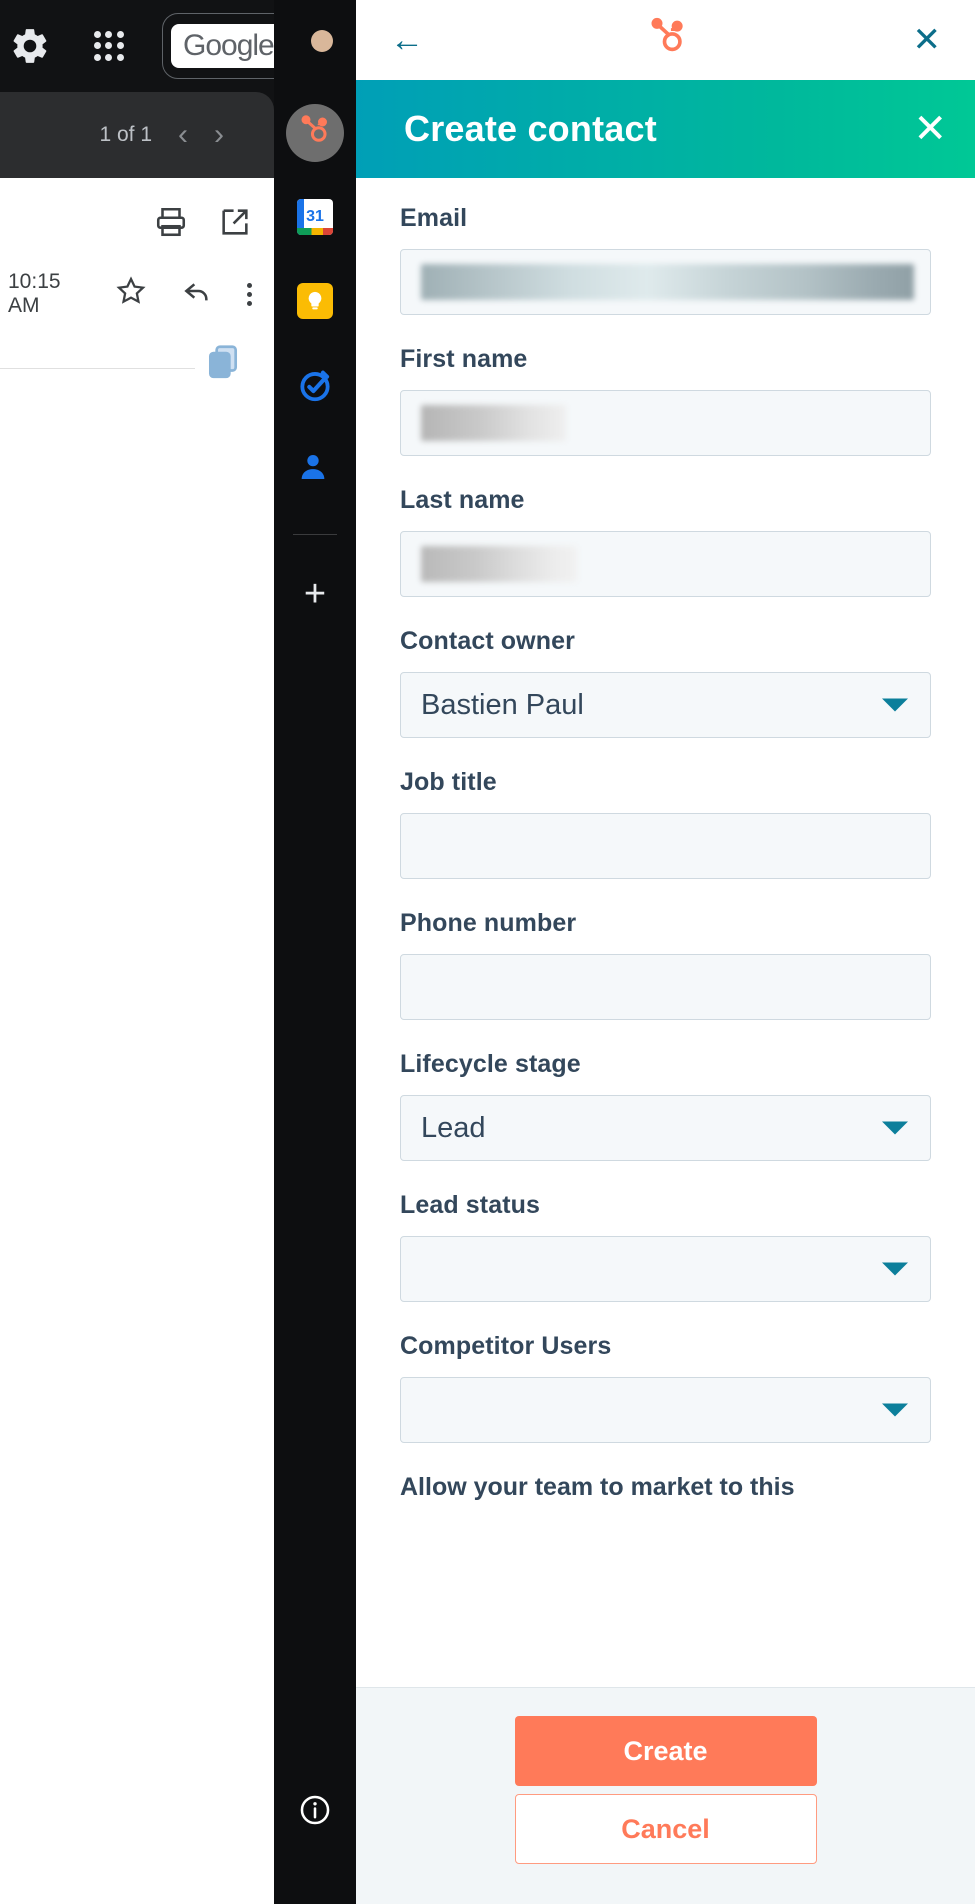 The height and width of the screenshot is (1904, 975). I want to click on field-lead-status: Lead status, so click(665, 1246).